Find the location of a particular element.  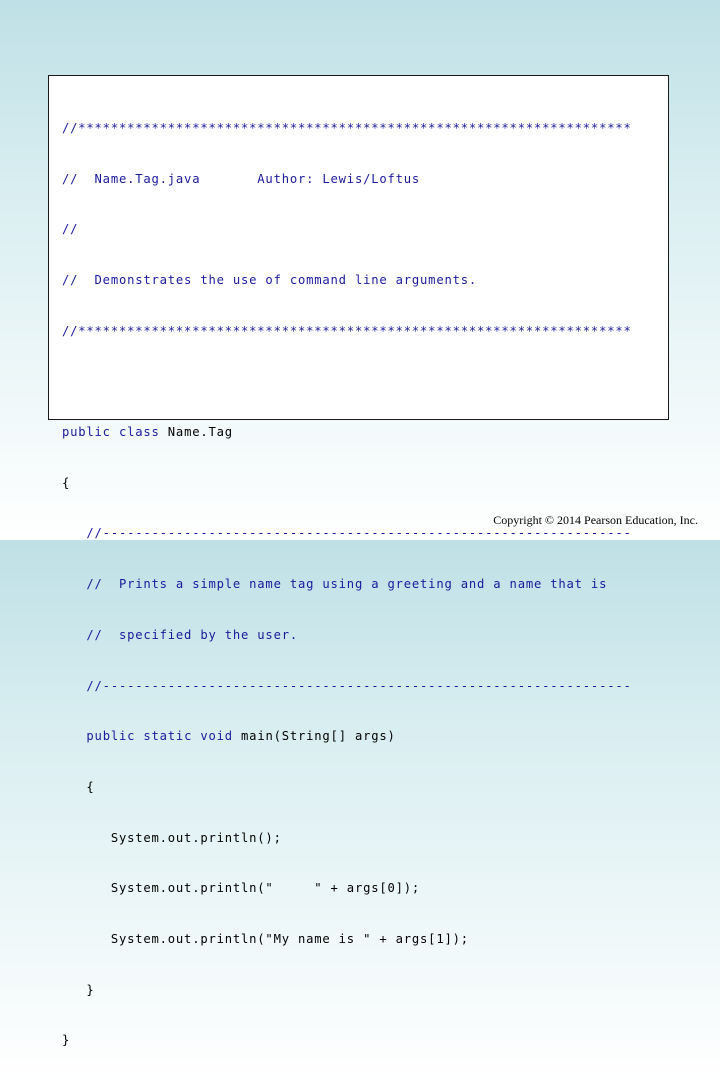

copyright-notice: Copyright © 2014 Pearson Education, Inc. is located at coordinates (595, 520).